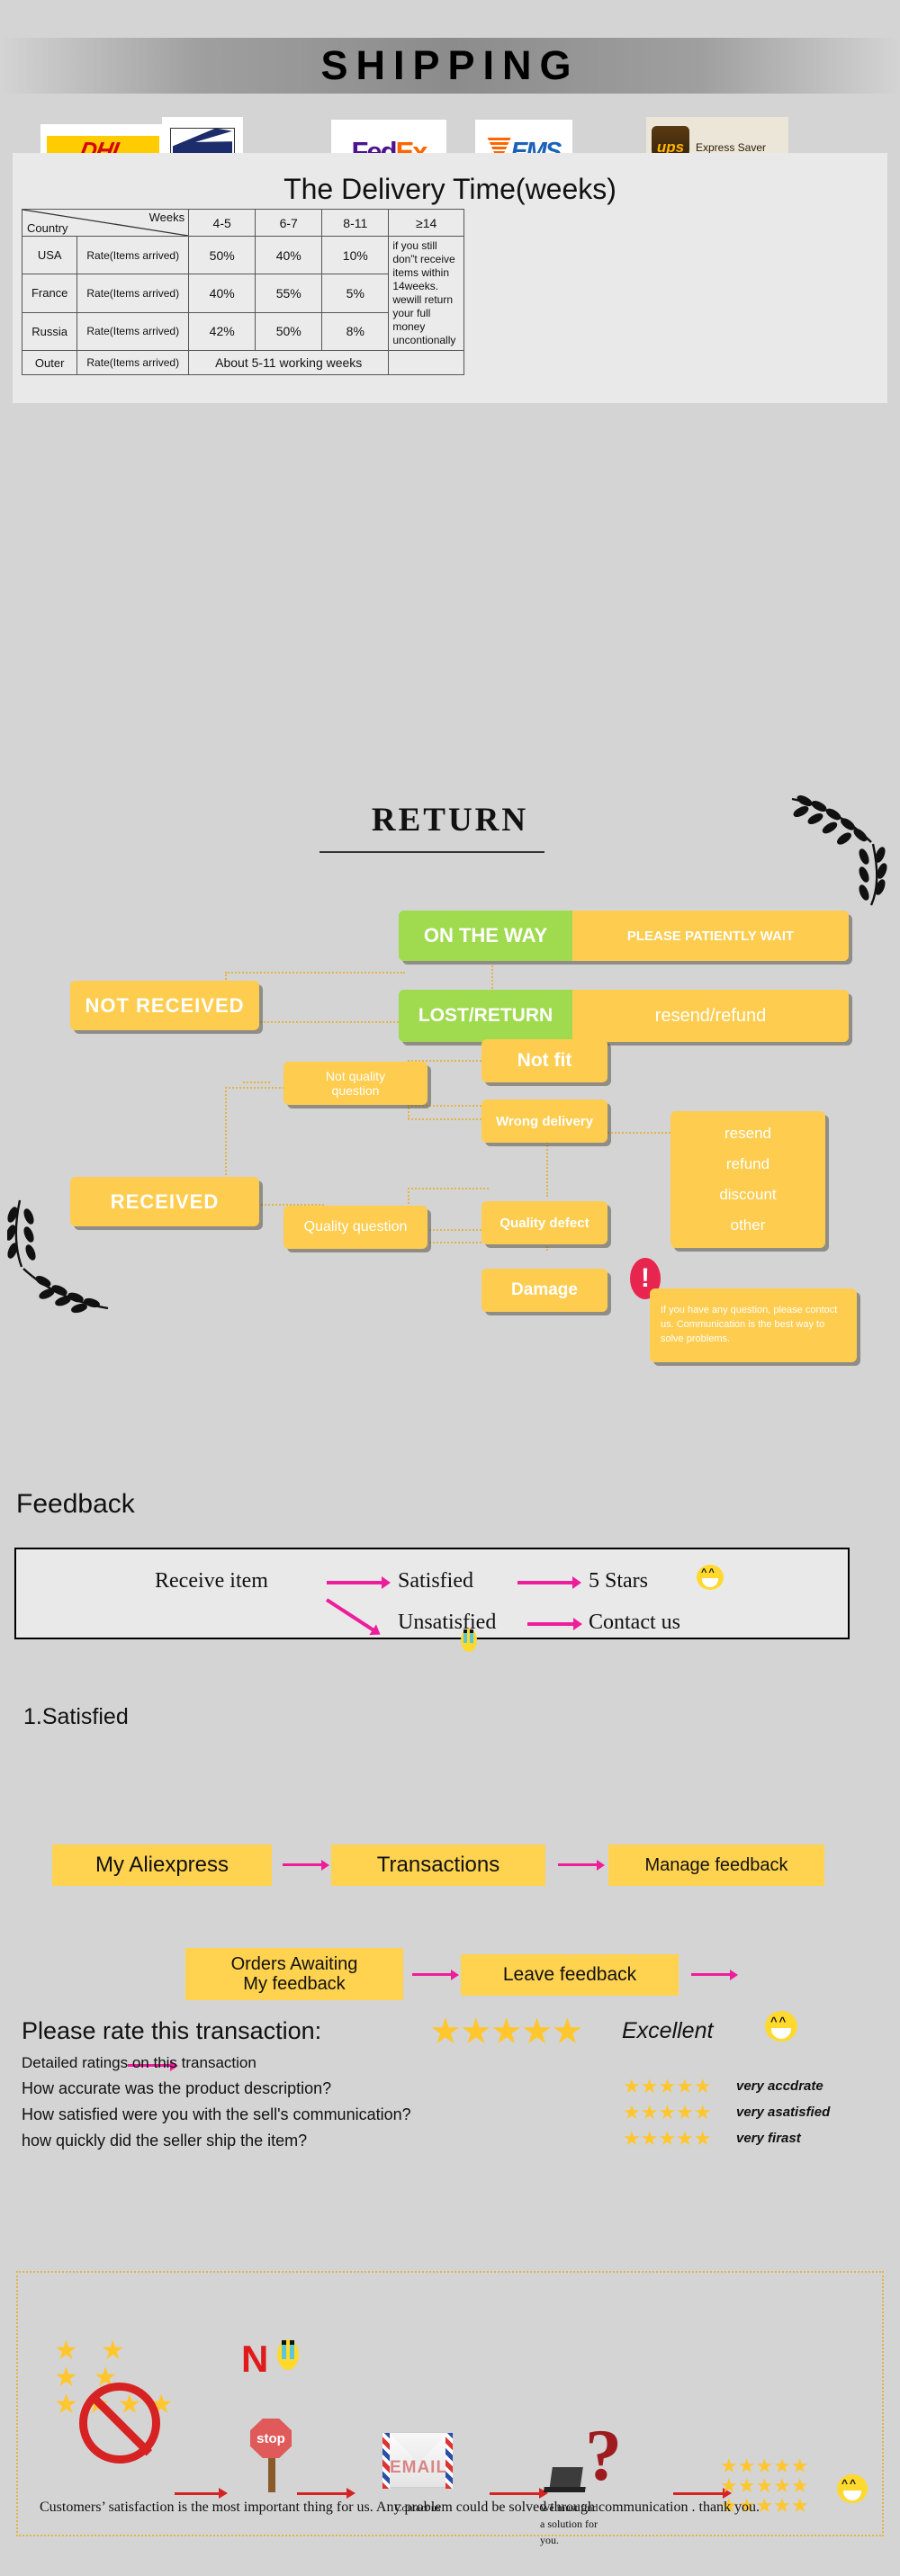  I want to click on feedback-unsatisfied: Unsatisfied, so click(447, 1623).